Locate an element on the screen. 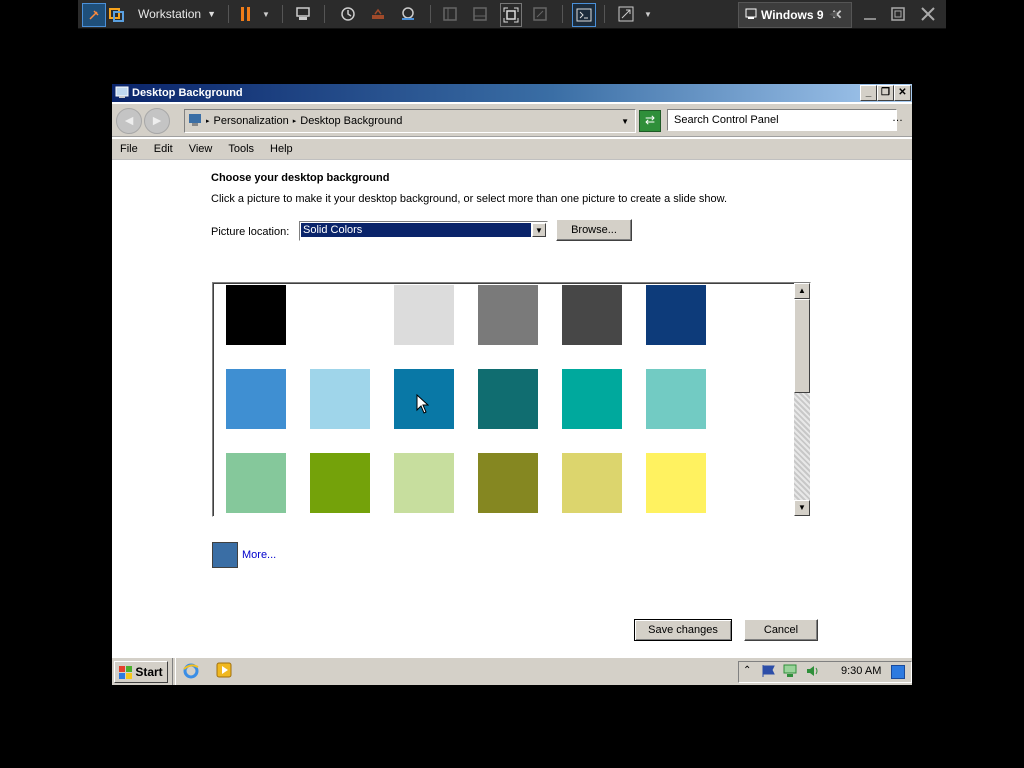 This screenshot has height=768, width=1024. full-screen-icon is located at coordinates (511, 15).